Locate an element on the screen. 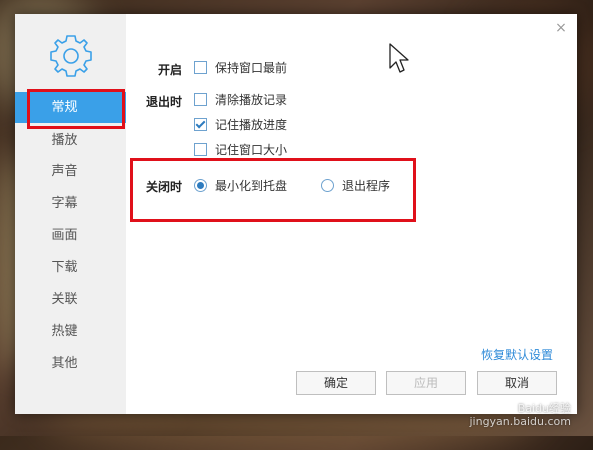 This screenshot has height=450, width=593. checkbox-label: 记住窗口大小 is located at coordinates (251, 150).